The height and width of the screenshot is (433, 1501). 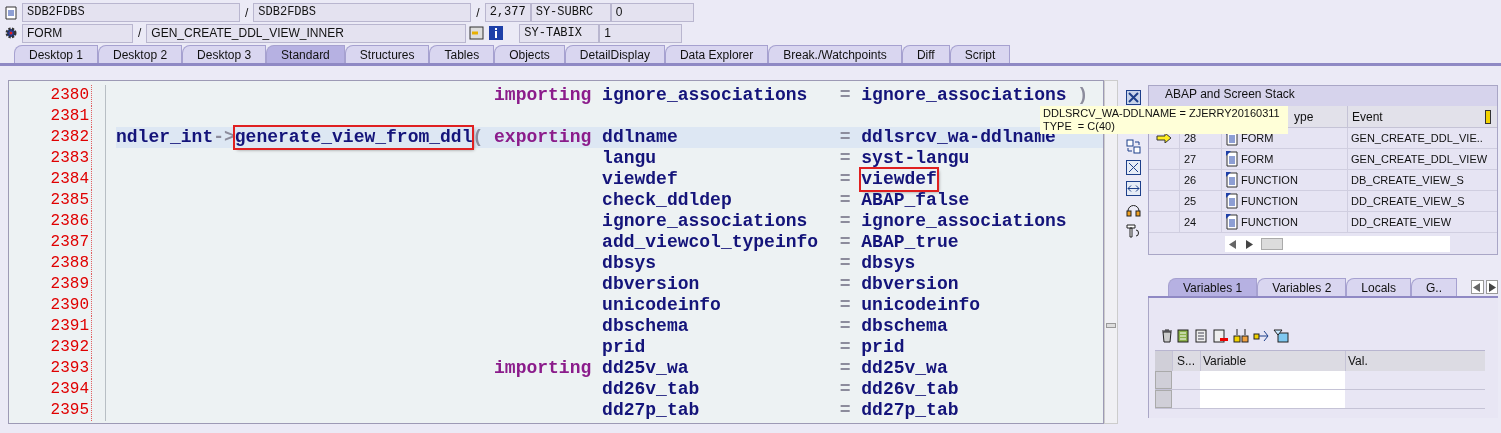 What do you see at coordinates (60, 305) in the screenshot?
I see `line-number: 2390` at bounding box center [60, 305].